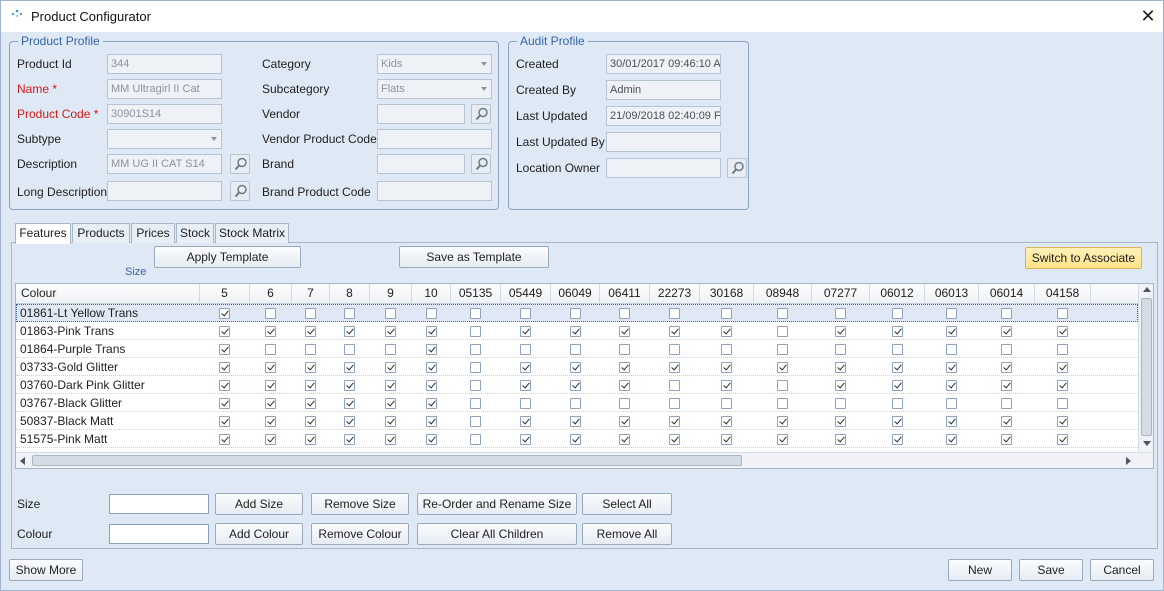 This screenshot has height=591, width=1164. I want to click on reorder-rename-size-button: Re-Order and Rename Size, so click(497, 504).